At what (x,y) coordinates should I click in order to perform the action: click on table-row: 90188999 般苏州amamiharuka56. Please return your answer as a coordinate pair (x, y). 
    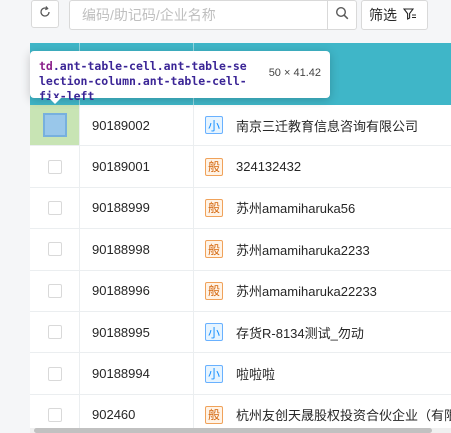
    Looking at the image, I should click on (240, 208).